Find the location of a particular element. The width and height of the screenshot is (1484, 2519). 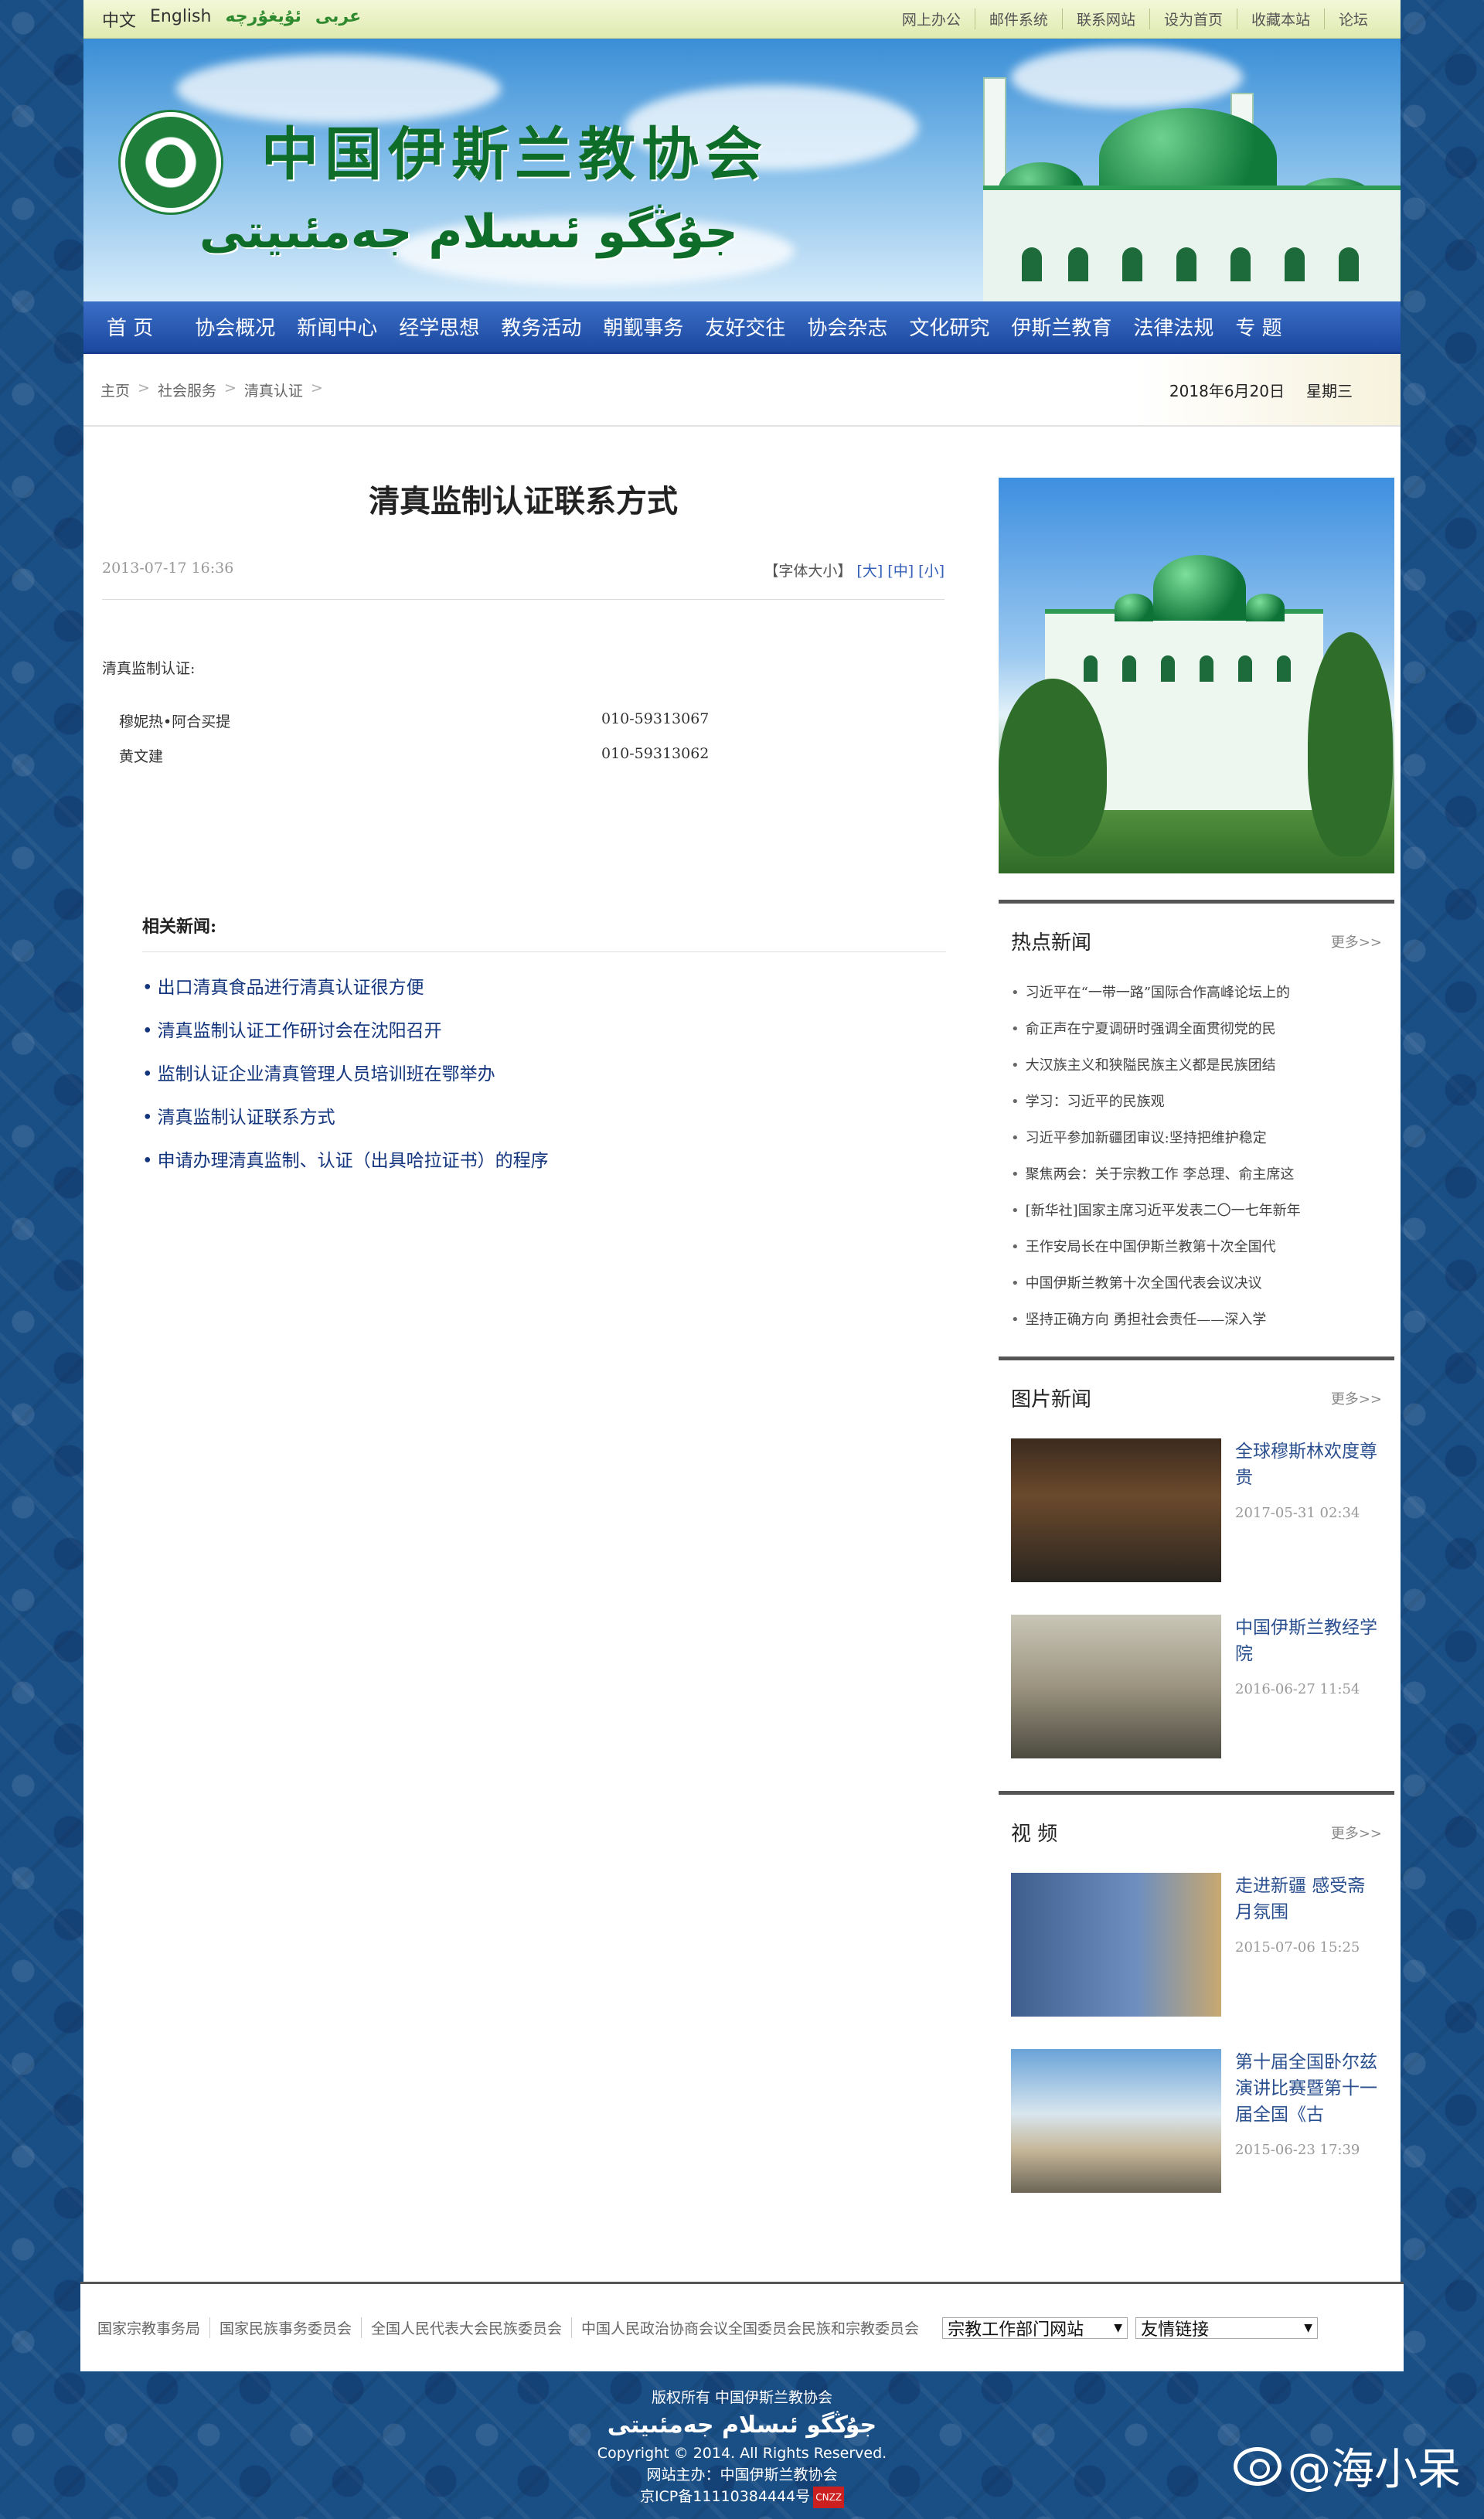

article-title: 清真监制认证联系方式 is located at coordinates (523, 501).